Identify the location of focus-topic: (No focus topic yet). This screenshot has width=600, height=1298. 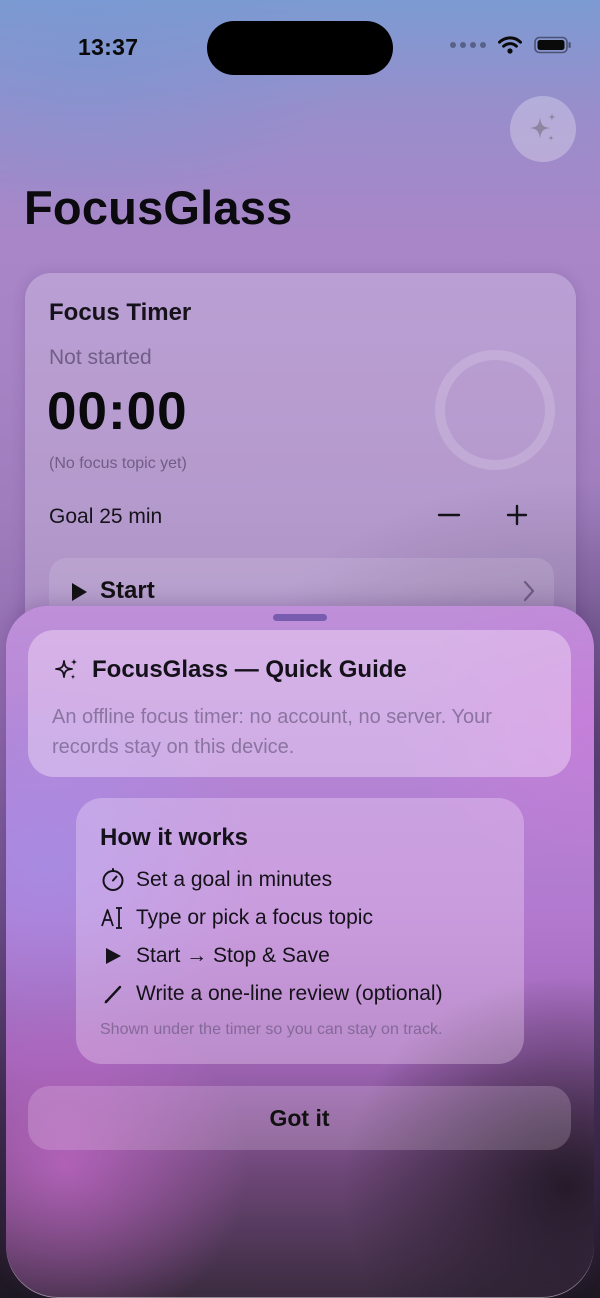
(118, 463).